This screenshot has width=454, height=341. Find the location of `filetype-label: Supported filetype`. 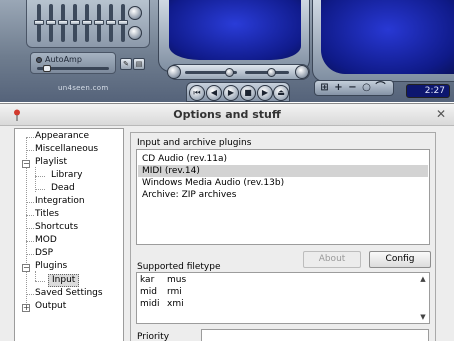

filetype-label: Supported filetype is located at coordinates (179, 267).